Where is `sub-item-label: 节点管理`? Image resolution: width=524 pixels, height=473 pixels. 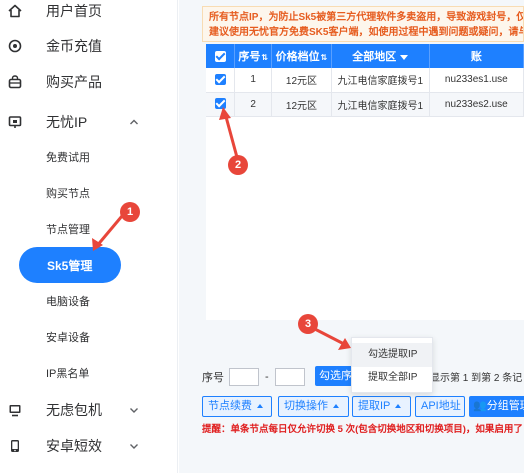 sub-item-label: 节点管理 is located at coordinates (68, 230).